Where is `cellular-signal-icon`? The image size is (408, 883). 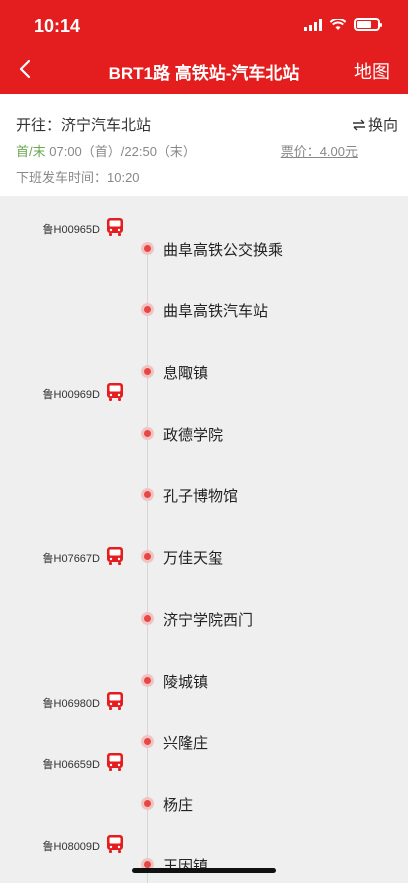
cellular-signal-icon is located at coordinates (313, 24).